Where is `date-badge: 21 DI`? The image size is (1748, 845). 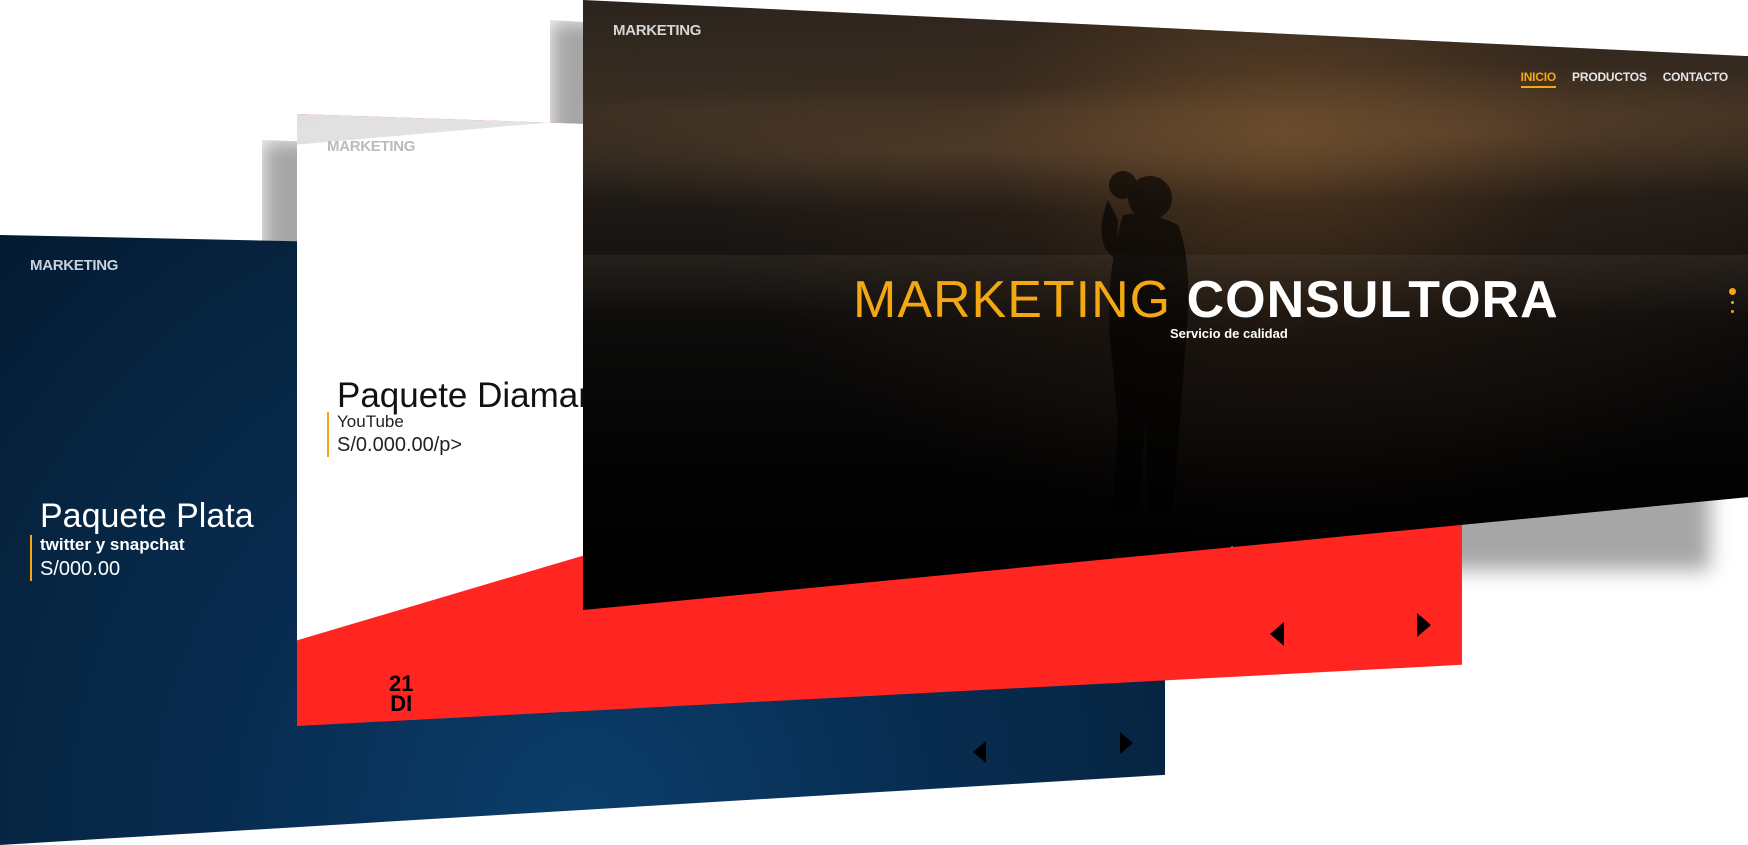
date-badge: 21 DI is located at coordinates (401, 694).